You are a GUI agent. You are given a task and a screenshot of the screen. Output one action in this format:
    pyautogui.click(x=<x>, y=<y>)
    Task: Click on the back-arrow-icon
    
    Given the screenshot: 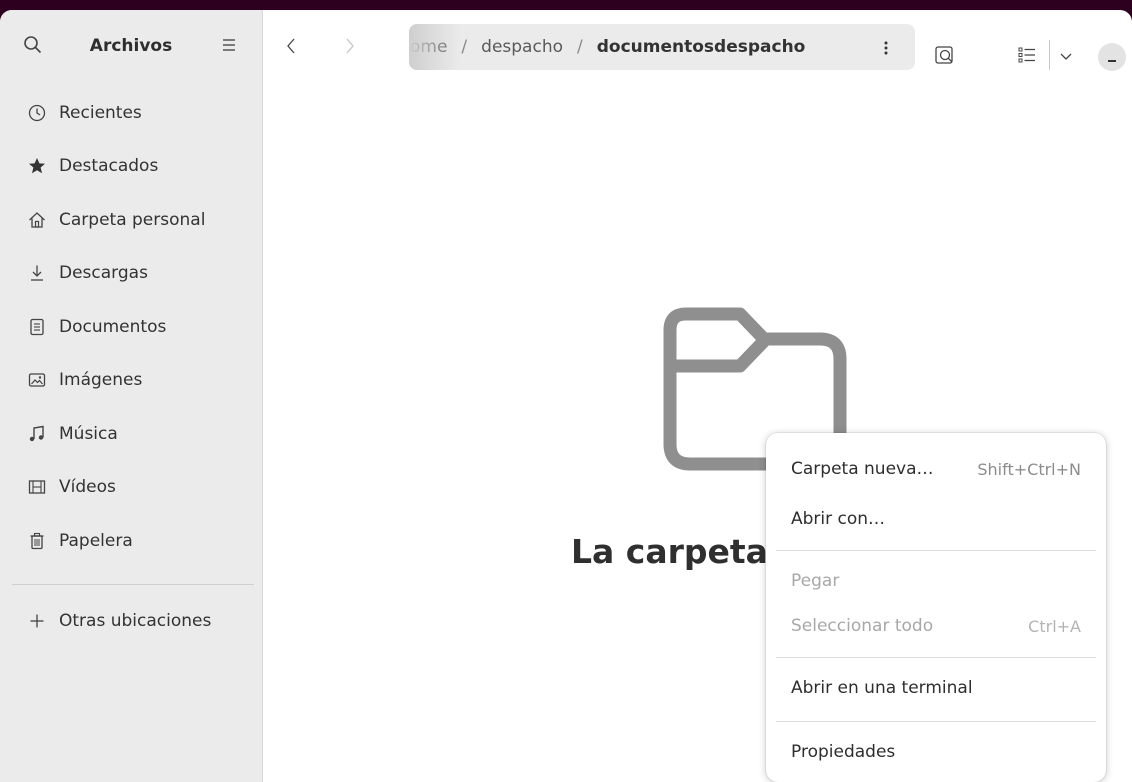 What is the action you would take?
    pyautogui.click(x=292, y=46)
    